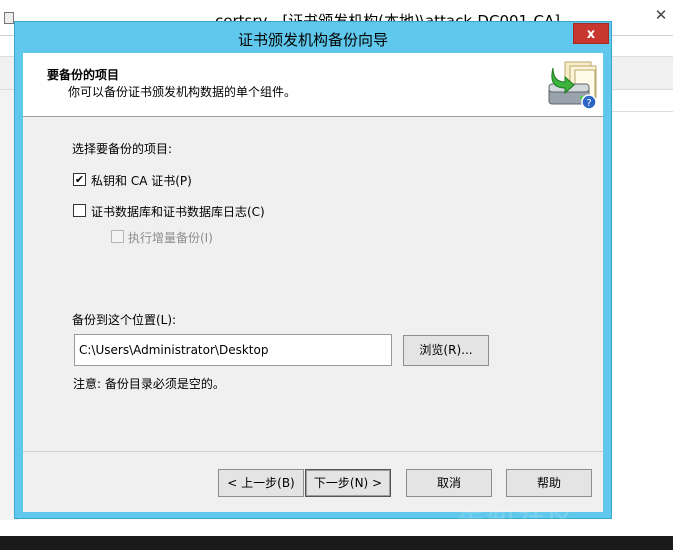 The image size is (673, 550). I want to click on next-button: 下一步(N) >, so click(348, 483).